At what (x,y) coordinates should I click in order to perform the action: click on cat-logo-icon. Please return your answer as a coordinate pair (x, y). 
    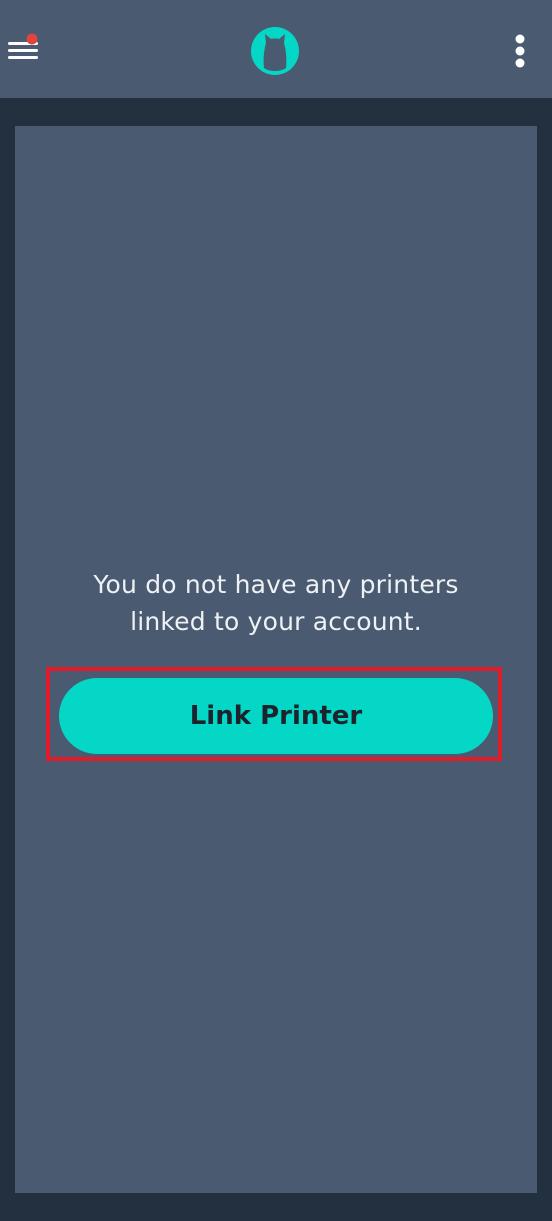
    Looking at the image, I should click on (275, 51).